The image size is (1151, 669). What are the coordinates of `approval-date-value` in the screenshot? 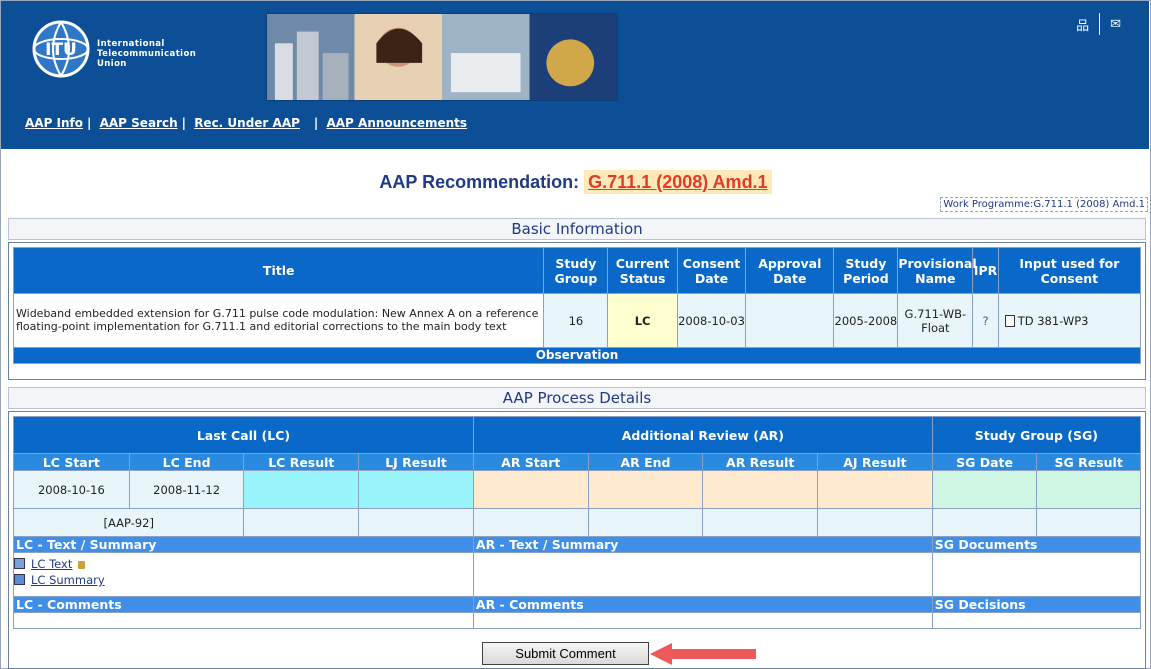 It's located at (790, 320).